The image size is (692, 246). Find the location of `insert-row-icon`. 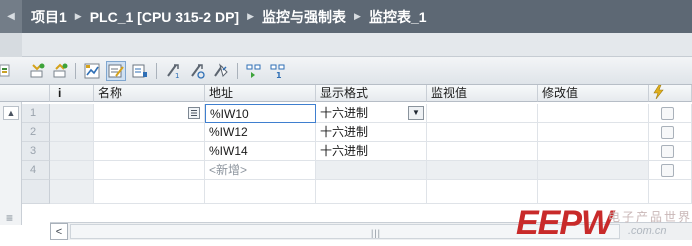

insert-row-icon is located at coordinates (38, 71).